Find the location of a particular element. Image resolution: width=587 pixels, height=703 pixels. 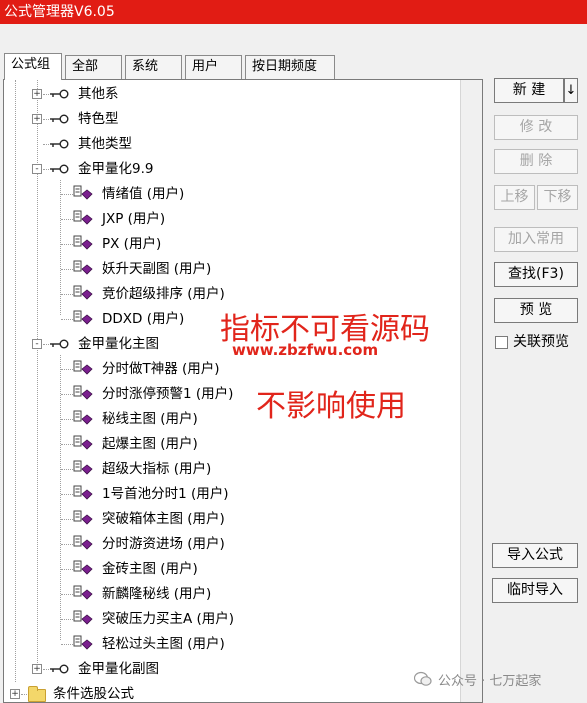

tree-item-label: 分时涨停预警1 (用户) is located at coordinates (168, 394).